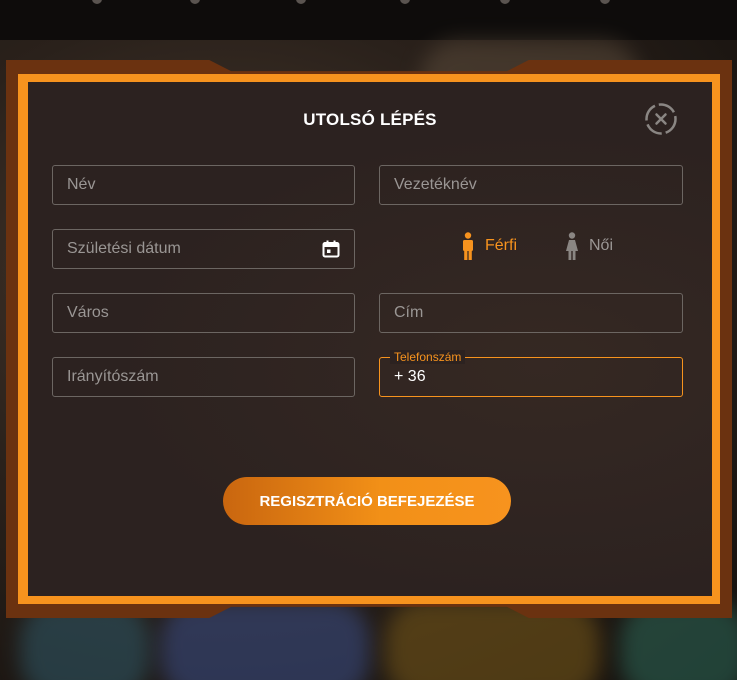  I want to click on female-icon, so click(572, 246).